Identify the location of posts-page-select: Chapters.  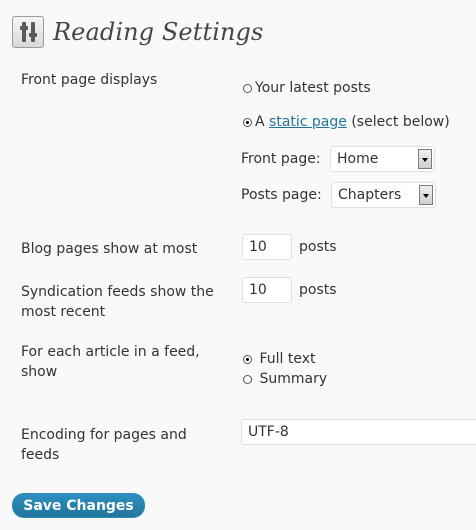
(383, 195).